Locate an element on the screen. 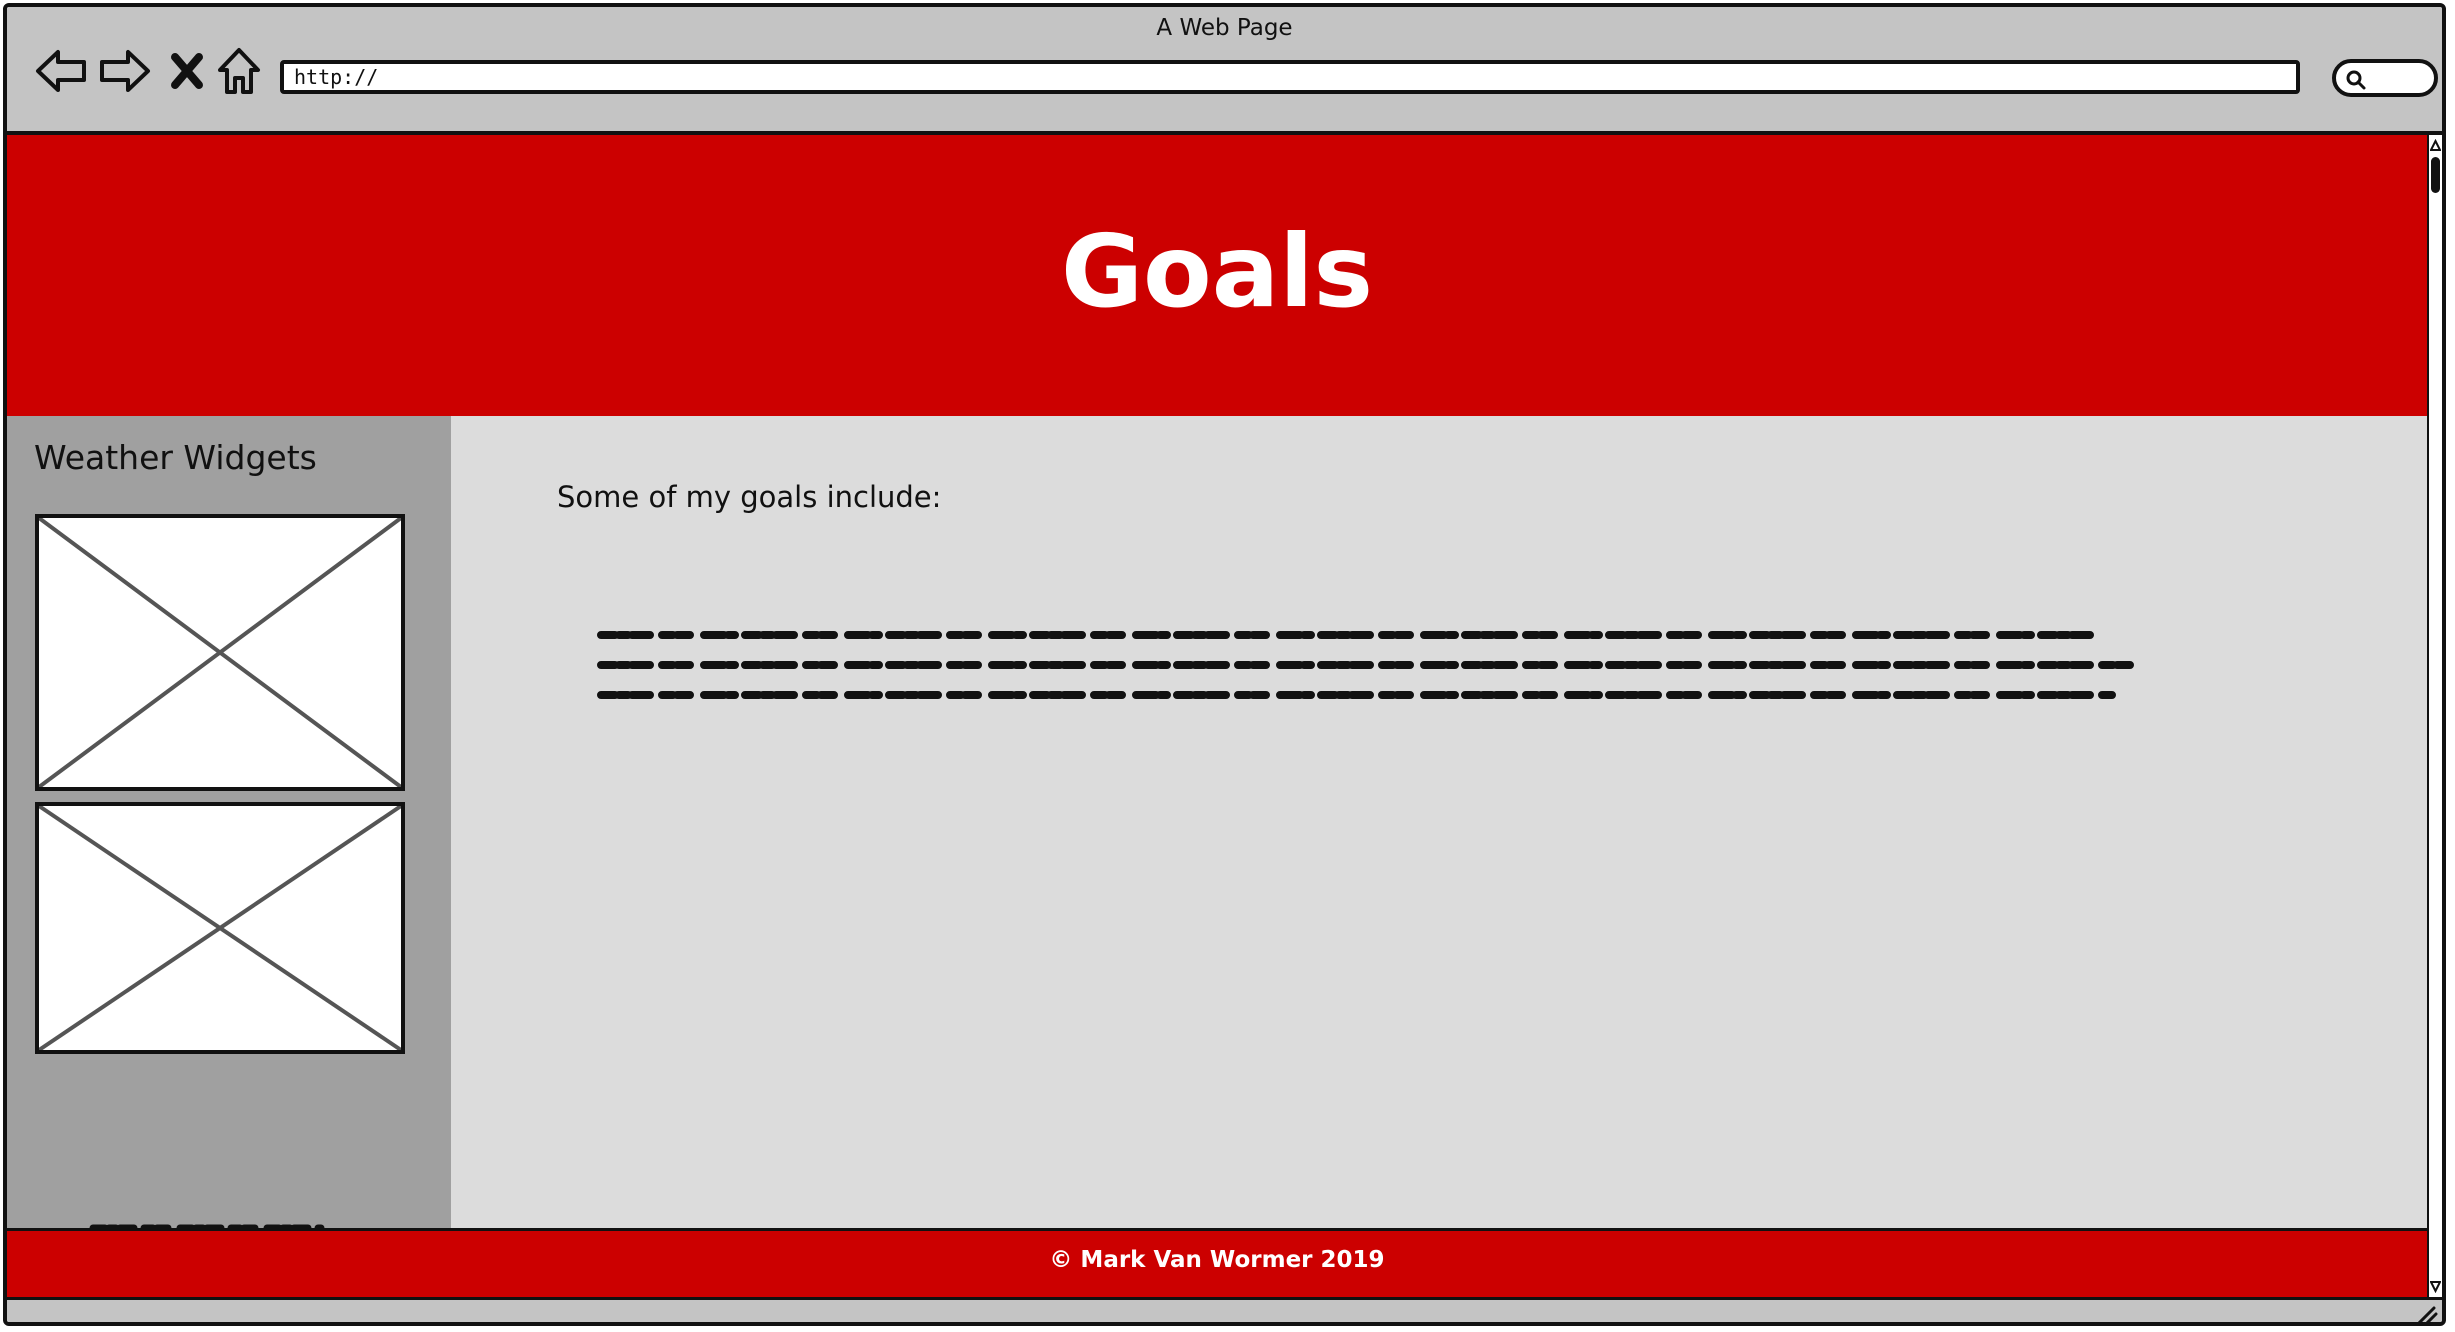 This screenshot has width=2455, height=1332. search-icon is located at coordinates (2356, 80).